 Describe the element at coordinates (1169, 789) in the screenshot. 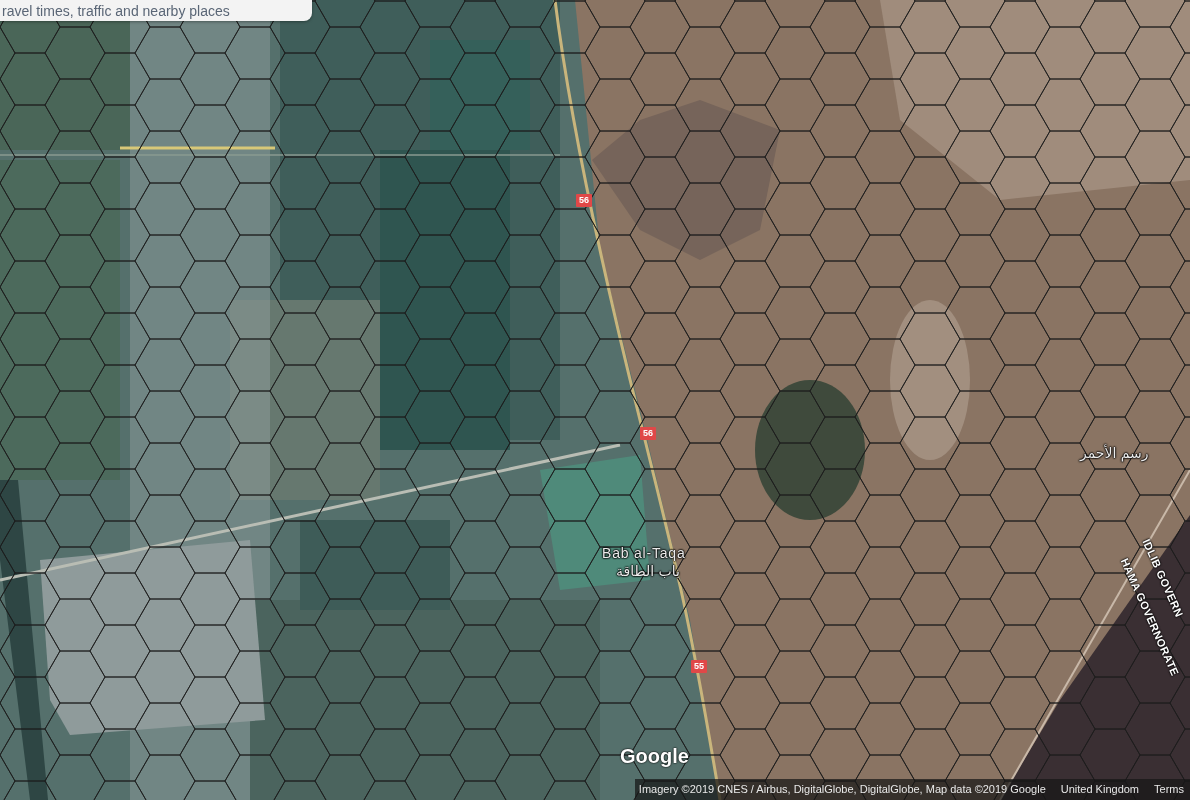

I see `attribution-link: Terms` at that location.